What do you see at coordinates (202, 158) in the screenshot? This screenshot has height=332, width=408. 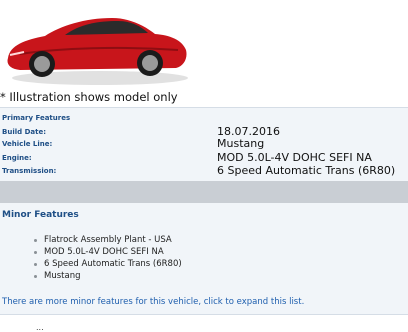 I see `engine-row: Engine: MOD 5.0L-4V DOHC SEFI NA` at bounding box center [202, 158].